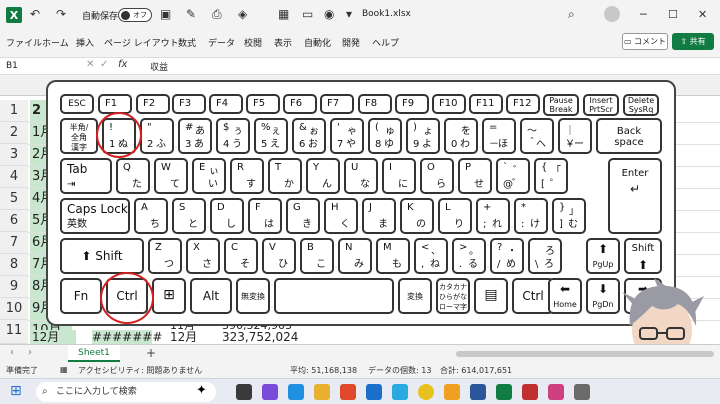 The height and width of the screenshot is (404, 720). I want to click on key-bracket-close: }」] む, so click(569, 216).